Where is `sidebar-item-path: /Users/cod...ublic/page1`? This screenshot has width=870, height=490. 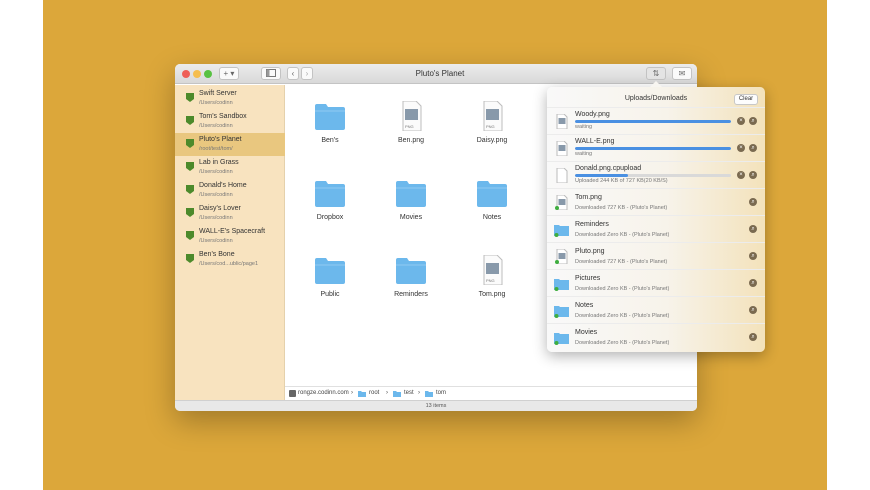
sidebar-item-path: /Users/cod...ublic/page1 is located at coordinates (229, 264).